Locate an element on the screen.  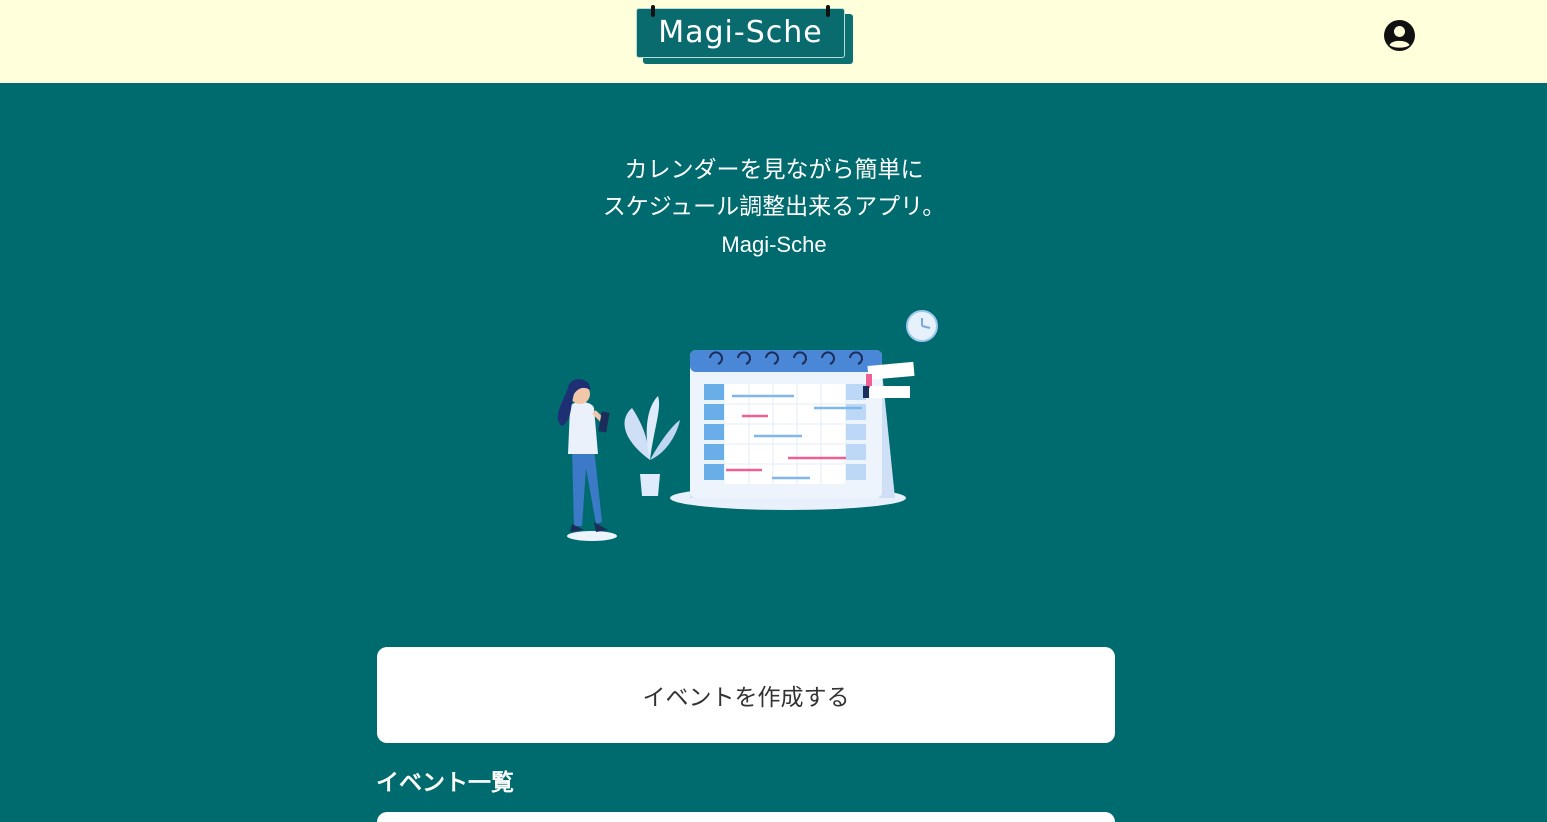
tagline-line-1: カレンダーを見ながら簡単に is located at coordinates (774, 170).